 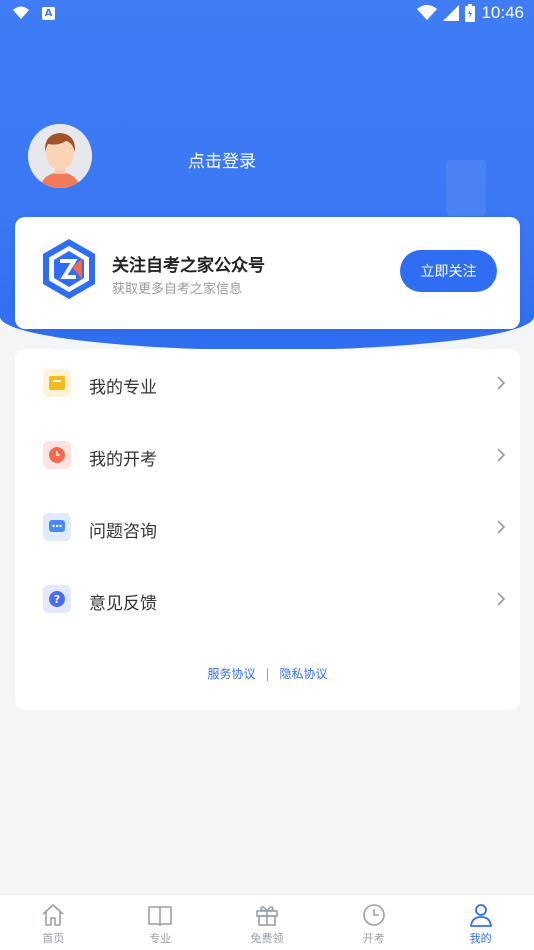 I want to click on service-agreement-link: 服务协议, so click(x=231, y=674).